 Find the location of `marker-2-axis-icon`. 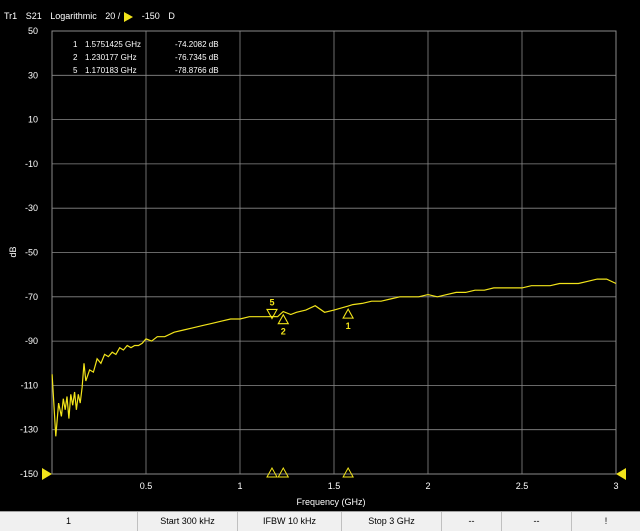

marker-2-axis-icon is located at coordinates (283, 472).